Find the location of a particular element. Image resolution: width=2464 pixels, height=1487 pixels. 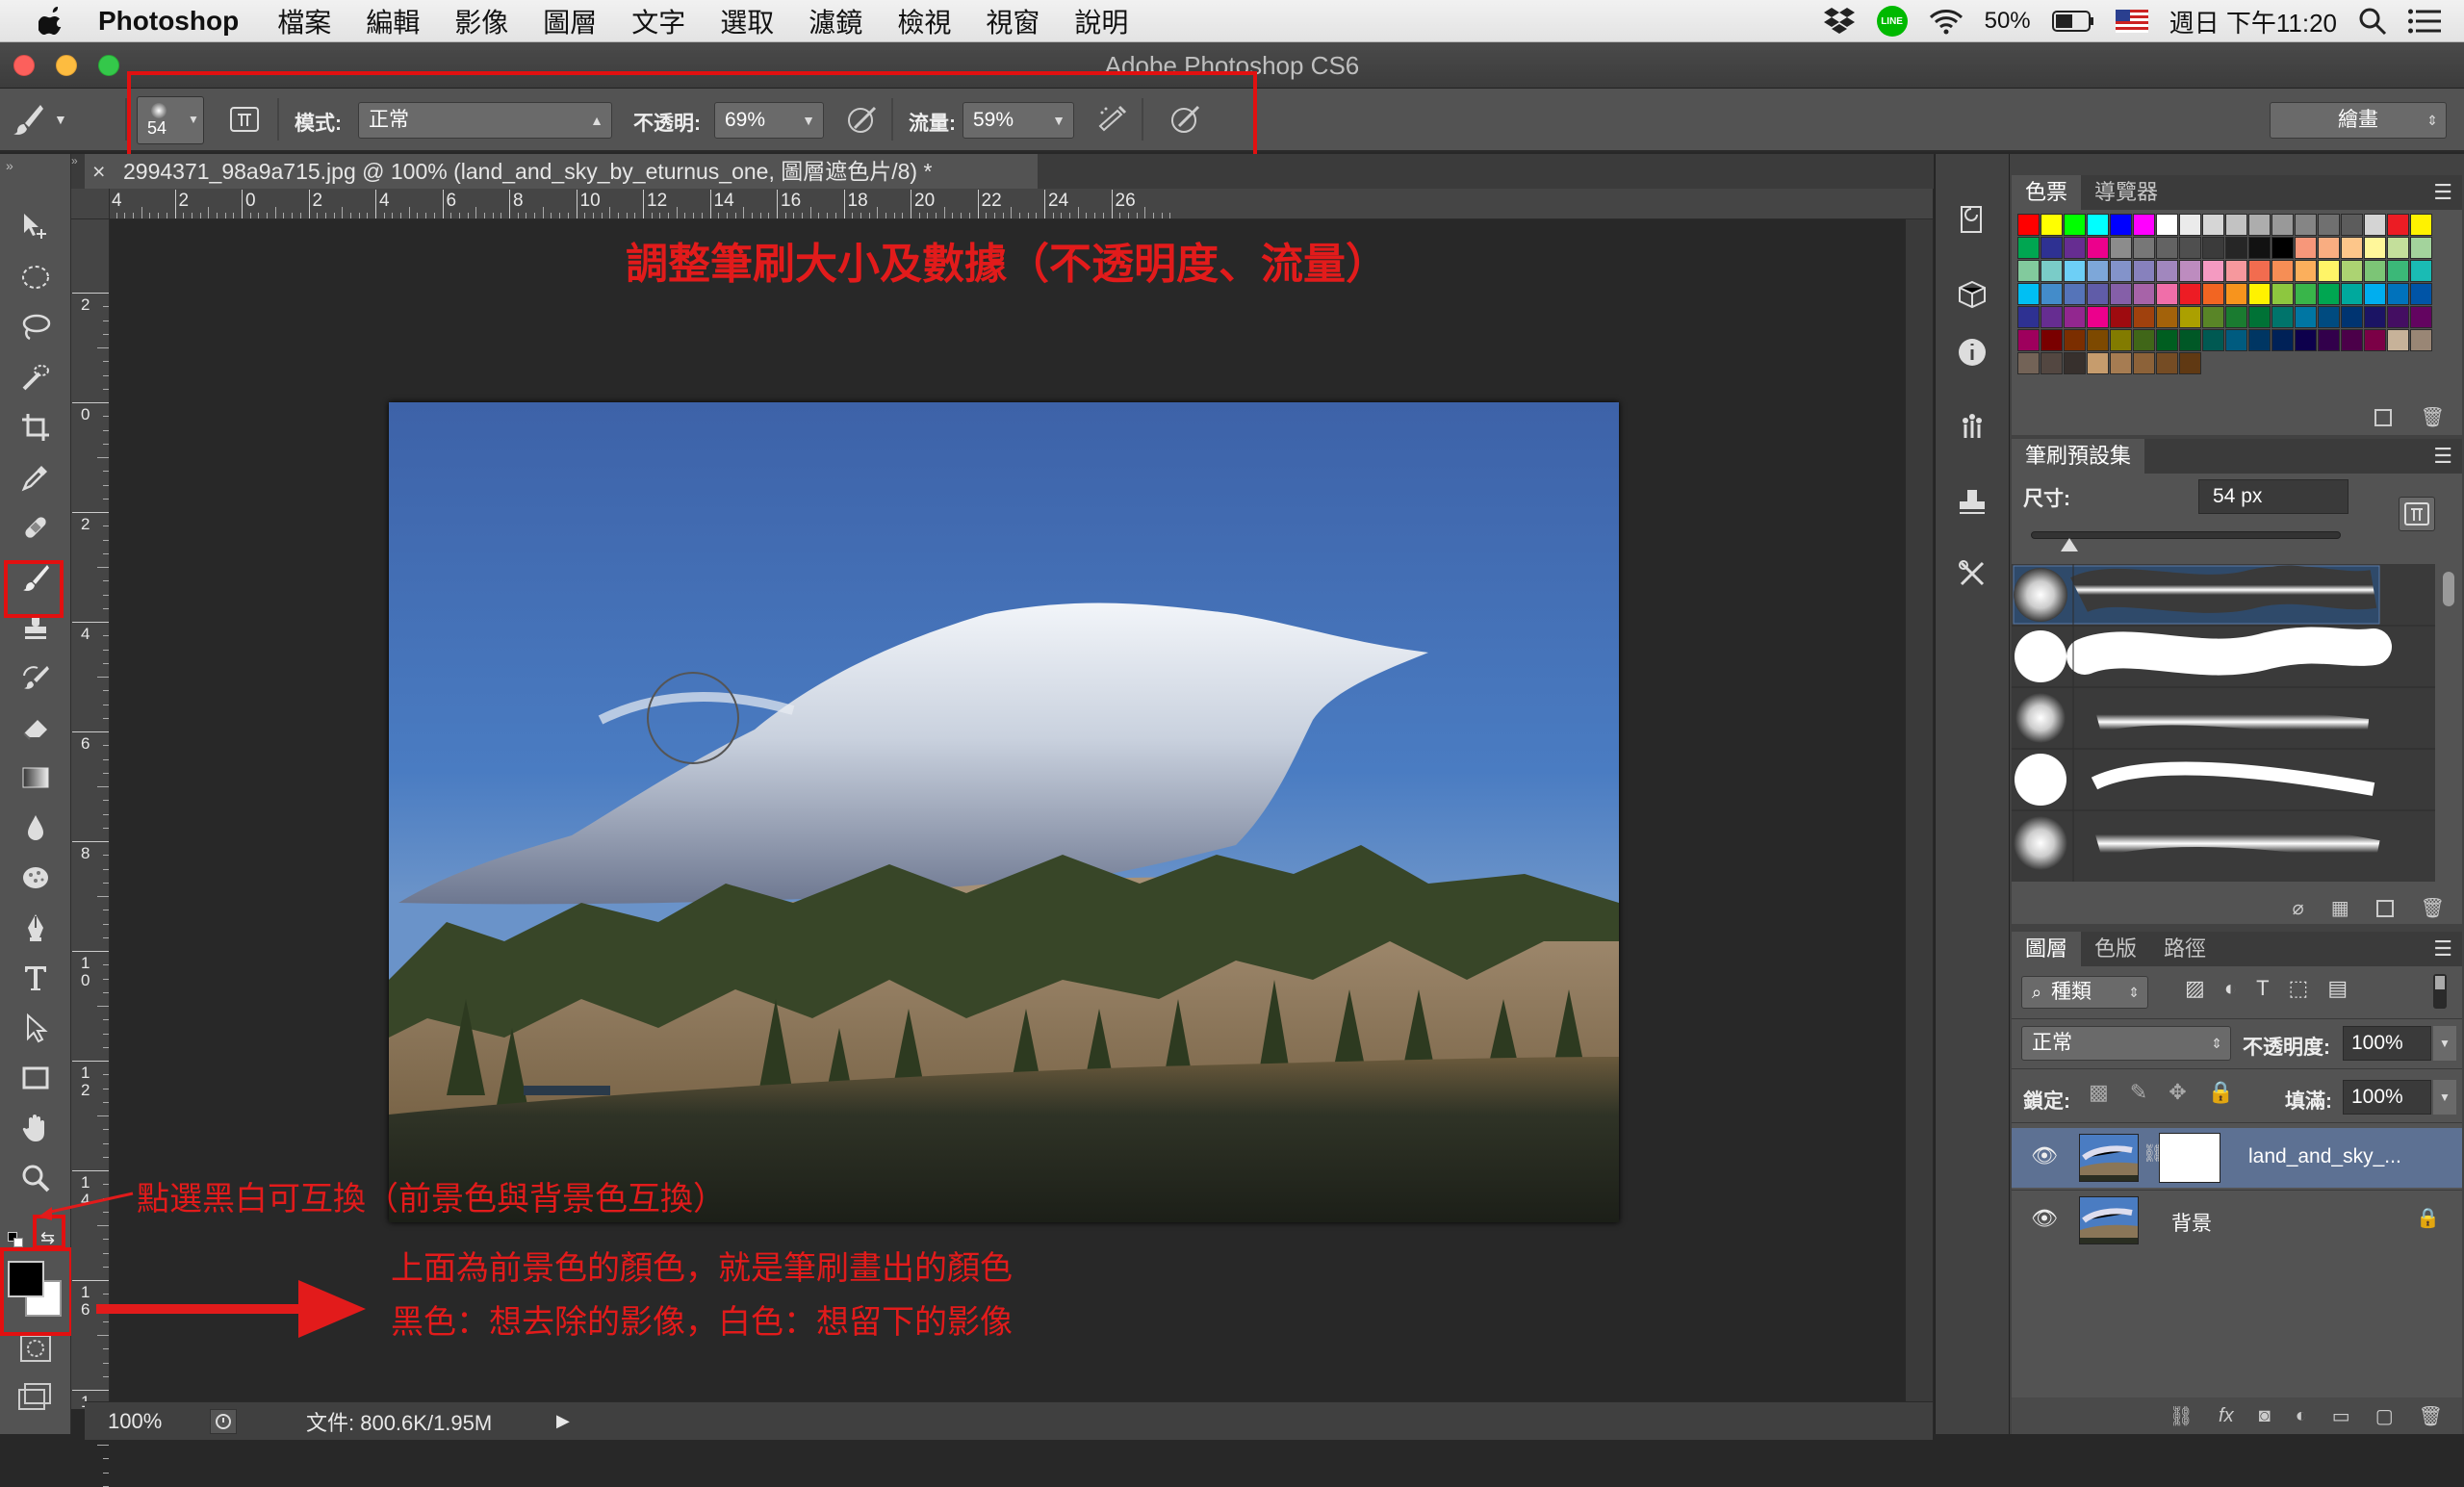

add-layer-mask-icon: ◙ is located at coordinates (2265, 1416).